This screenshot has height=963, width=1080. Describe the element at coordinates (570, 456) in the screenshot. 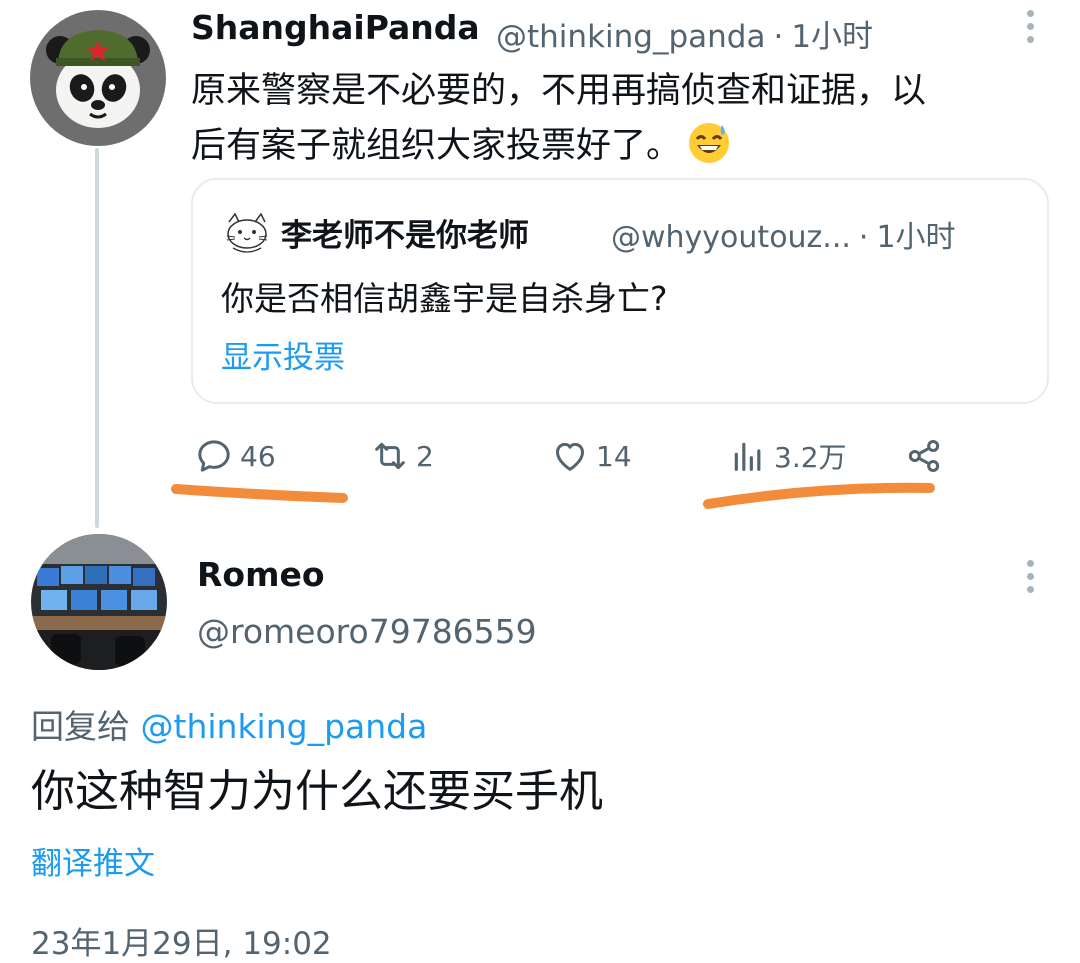

I see `like-icon` at that location.